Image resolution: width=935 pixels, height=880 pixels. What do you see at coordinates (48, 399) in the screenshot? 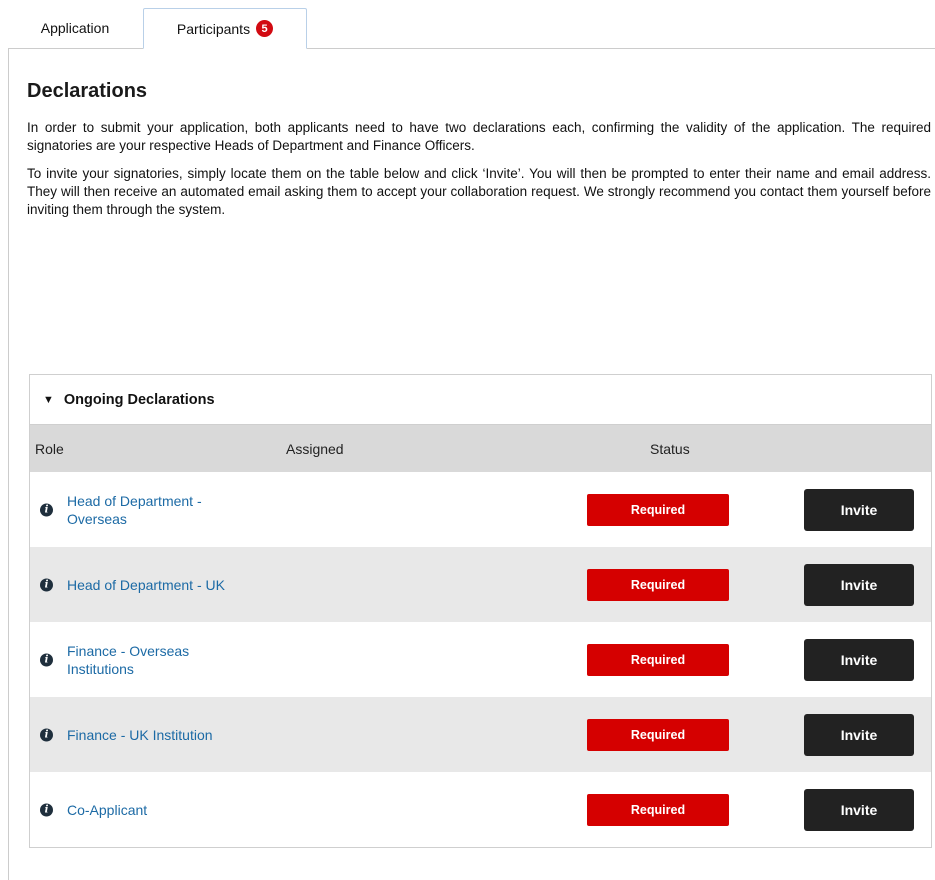
I see `caret-down-icon: ▼` at bounding box center [48, 399].